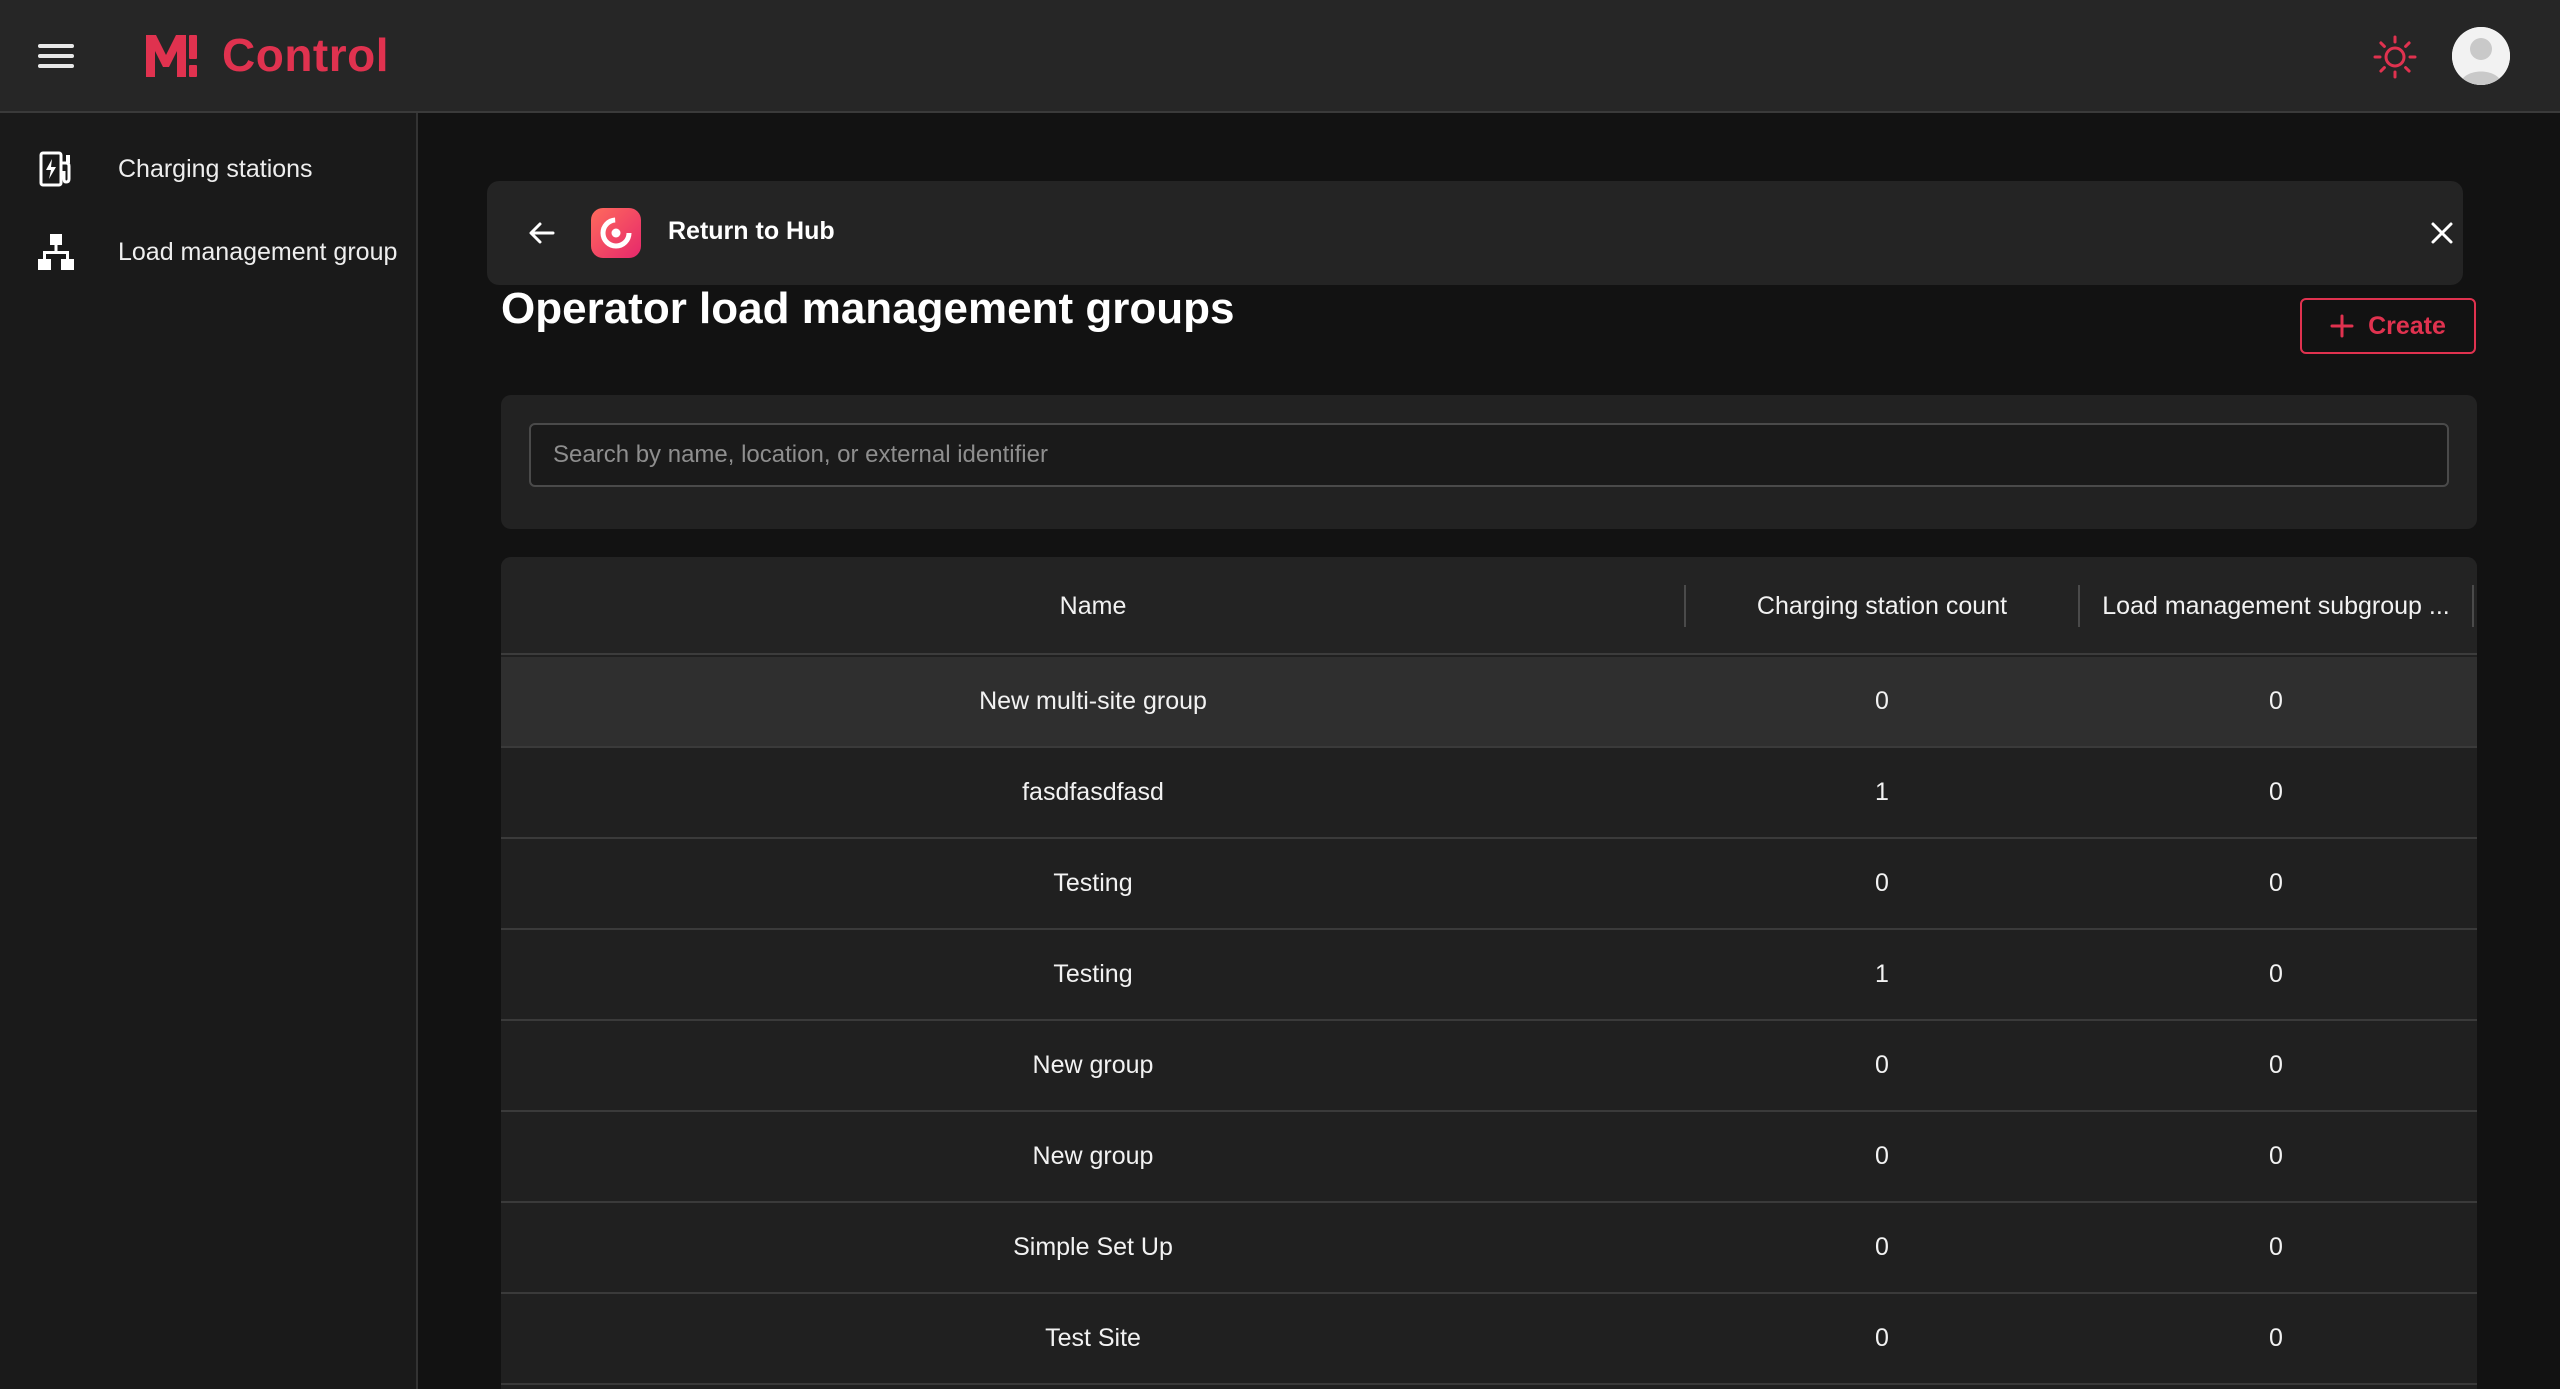 The image size is (2560, 1389). I want to click on page-title: Operator load management groups, so click(868, 308).